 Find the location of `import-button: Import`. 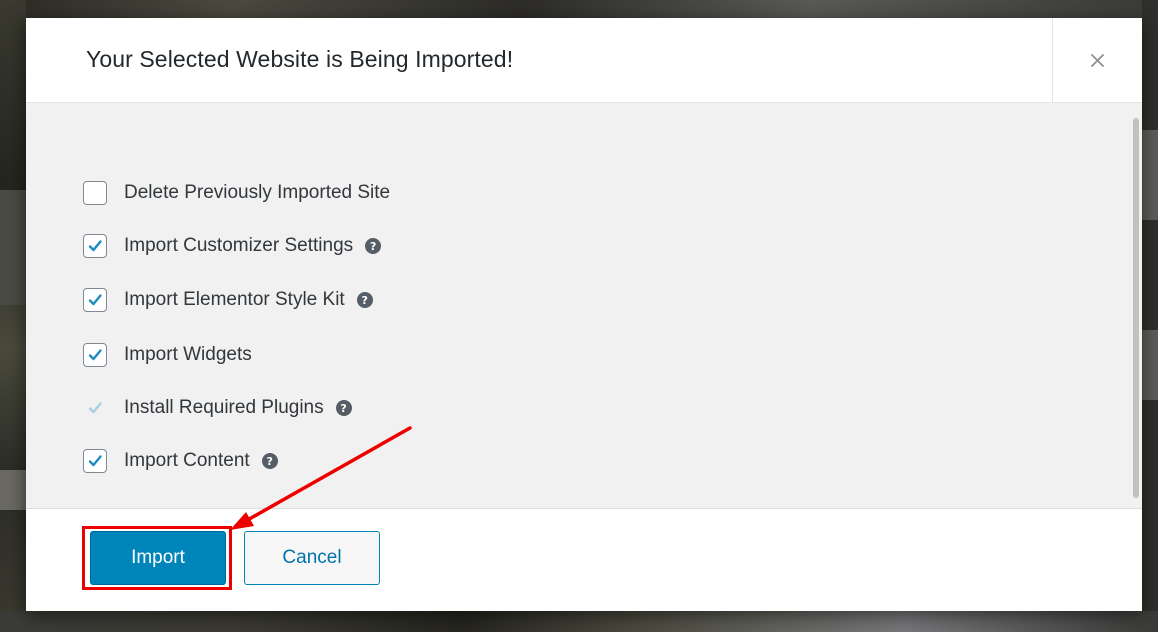

import-button: Import is located at coordinates (158, 558).